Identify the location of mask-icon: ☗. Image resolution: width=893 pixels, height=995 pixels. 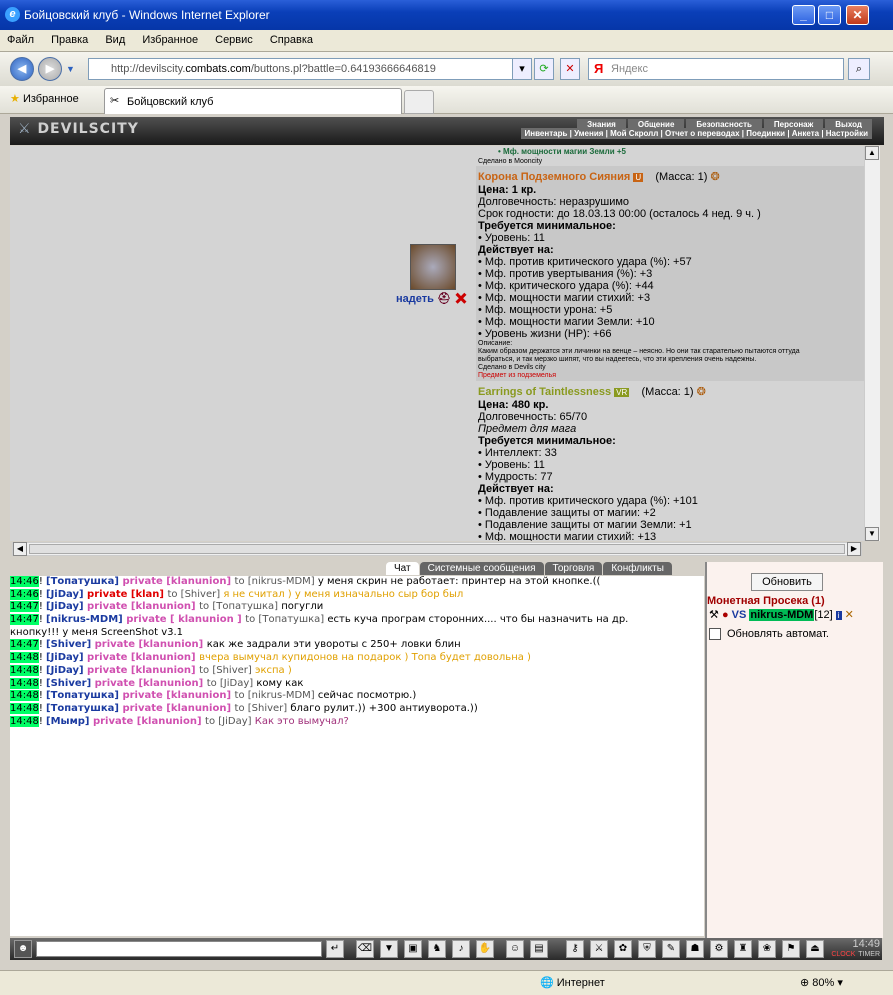
(695, 949).